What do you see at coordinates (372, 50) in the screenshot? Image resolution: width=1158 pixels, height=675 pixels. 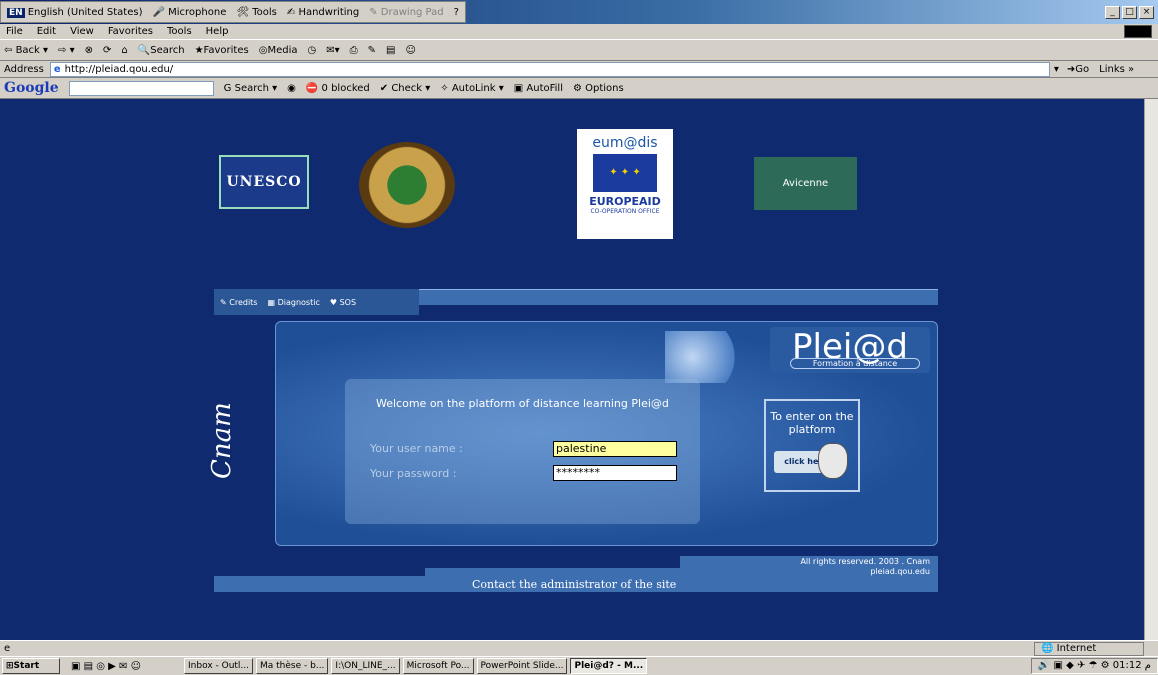 I see `edit-icon: ✎` at bounding box center [372, 50].